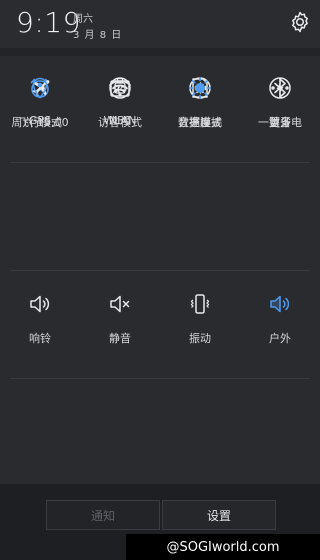  Describe the element at coordinates (120, 325) in the screenshot. I see `tile-mute: 静音` at that location.